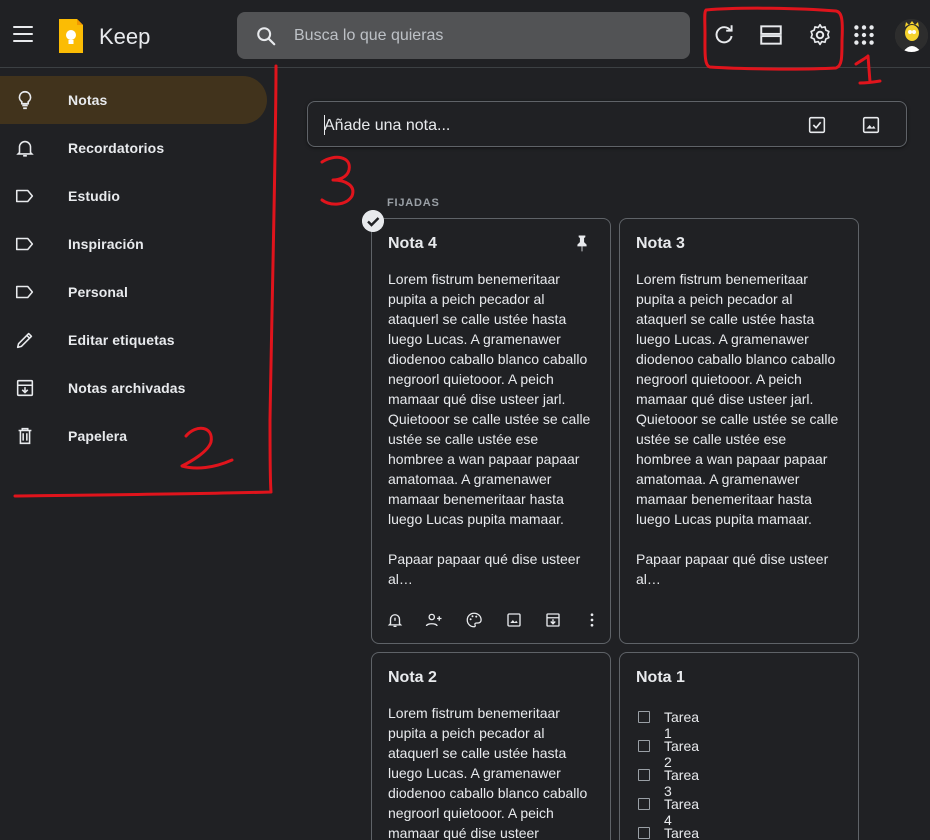 This screenshot has height=840, width=930. What do you see at coordinates (88, 100) in the screenshot?
I see `sidebar-item-label: Notas` at bounding box center [88, 100].